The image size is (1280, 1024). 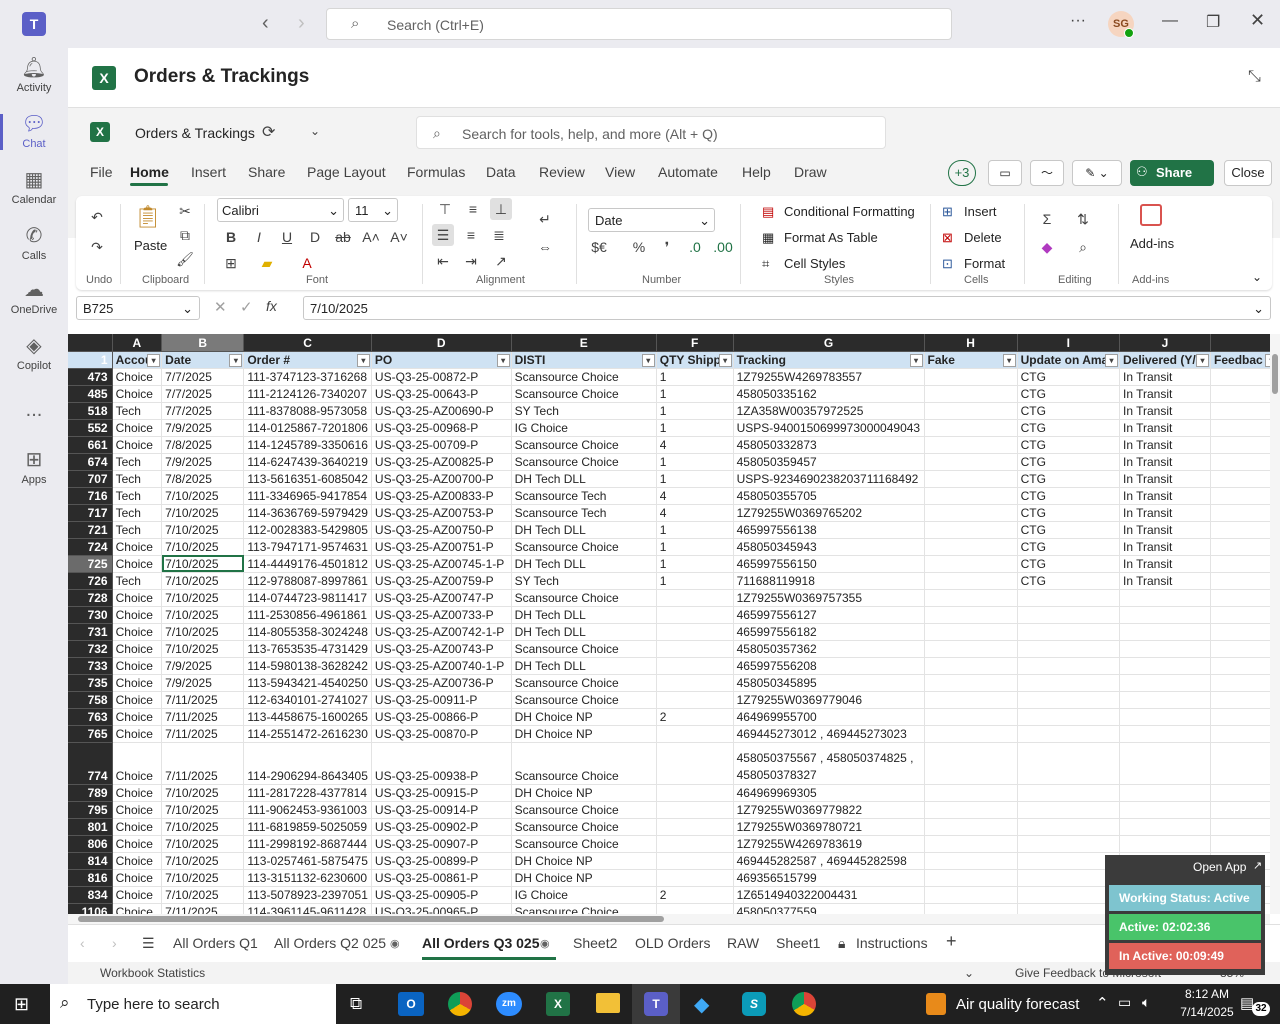 What do you see at coordinates (829, 649) in the screenshot?
I see `grid-cell: 458050357362` at bounding box center [829, 649].